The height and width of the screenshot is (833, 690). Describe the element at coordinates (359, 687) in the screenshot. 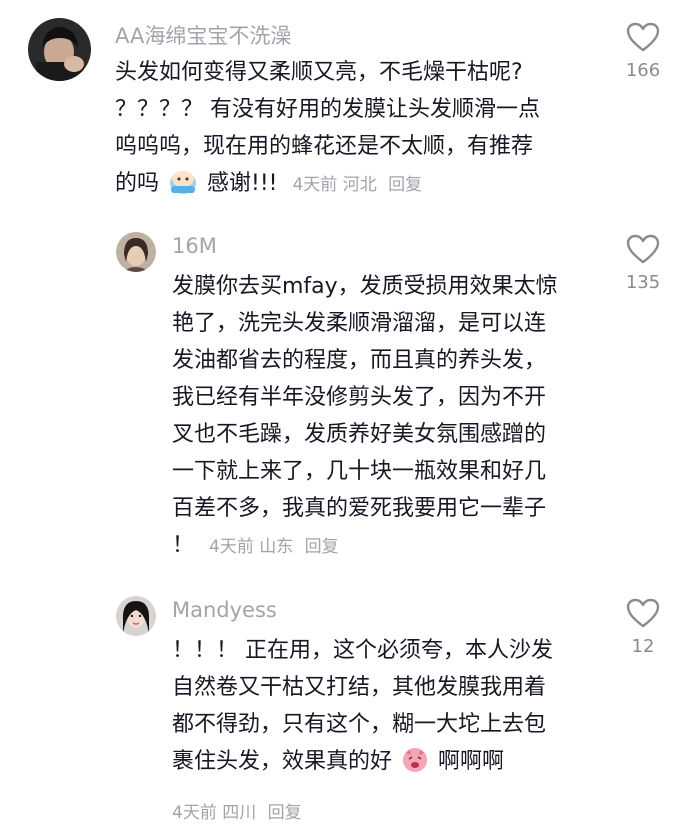

I see `comment-line: 自然卷又干枯又打结，其他发膜我用着` at that location.